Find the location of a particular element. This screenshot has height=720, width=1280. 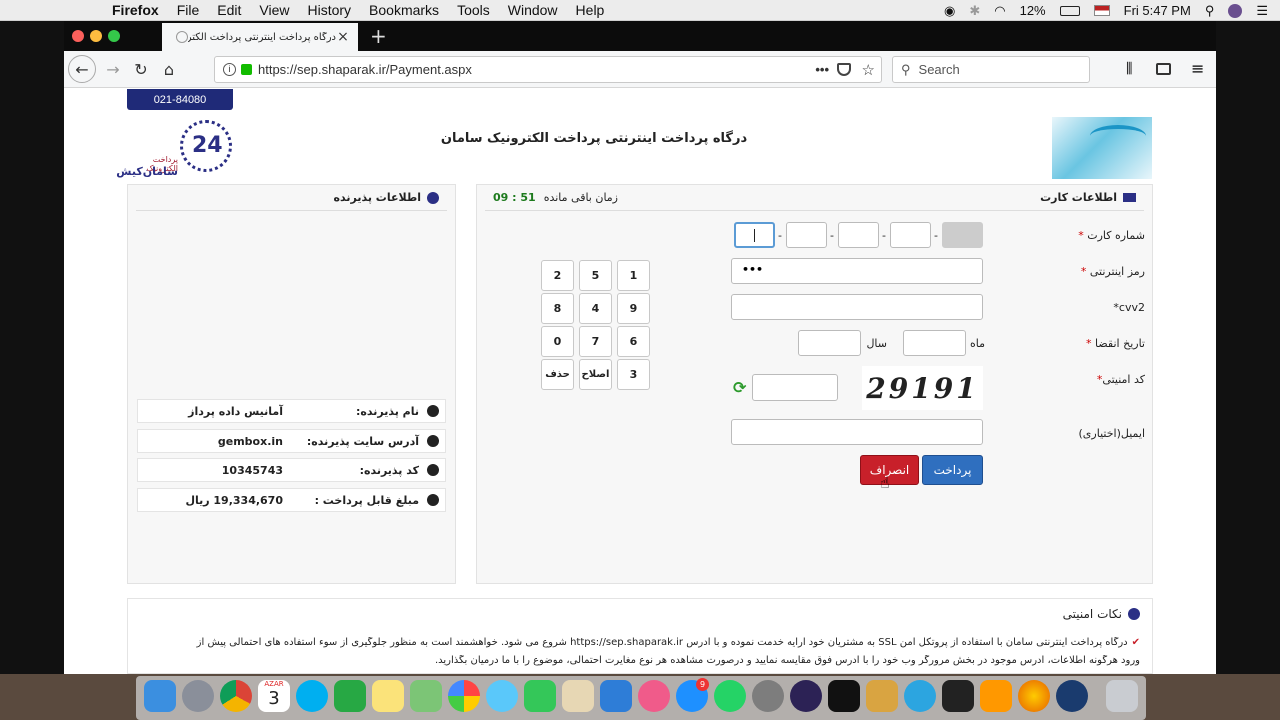

numbers-icon is located at coordinates (350, 696).